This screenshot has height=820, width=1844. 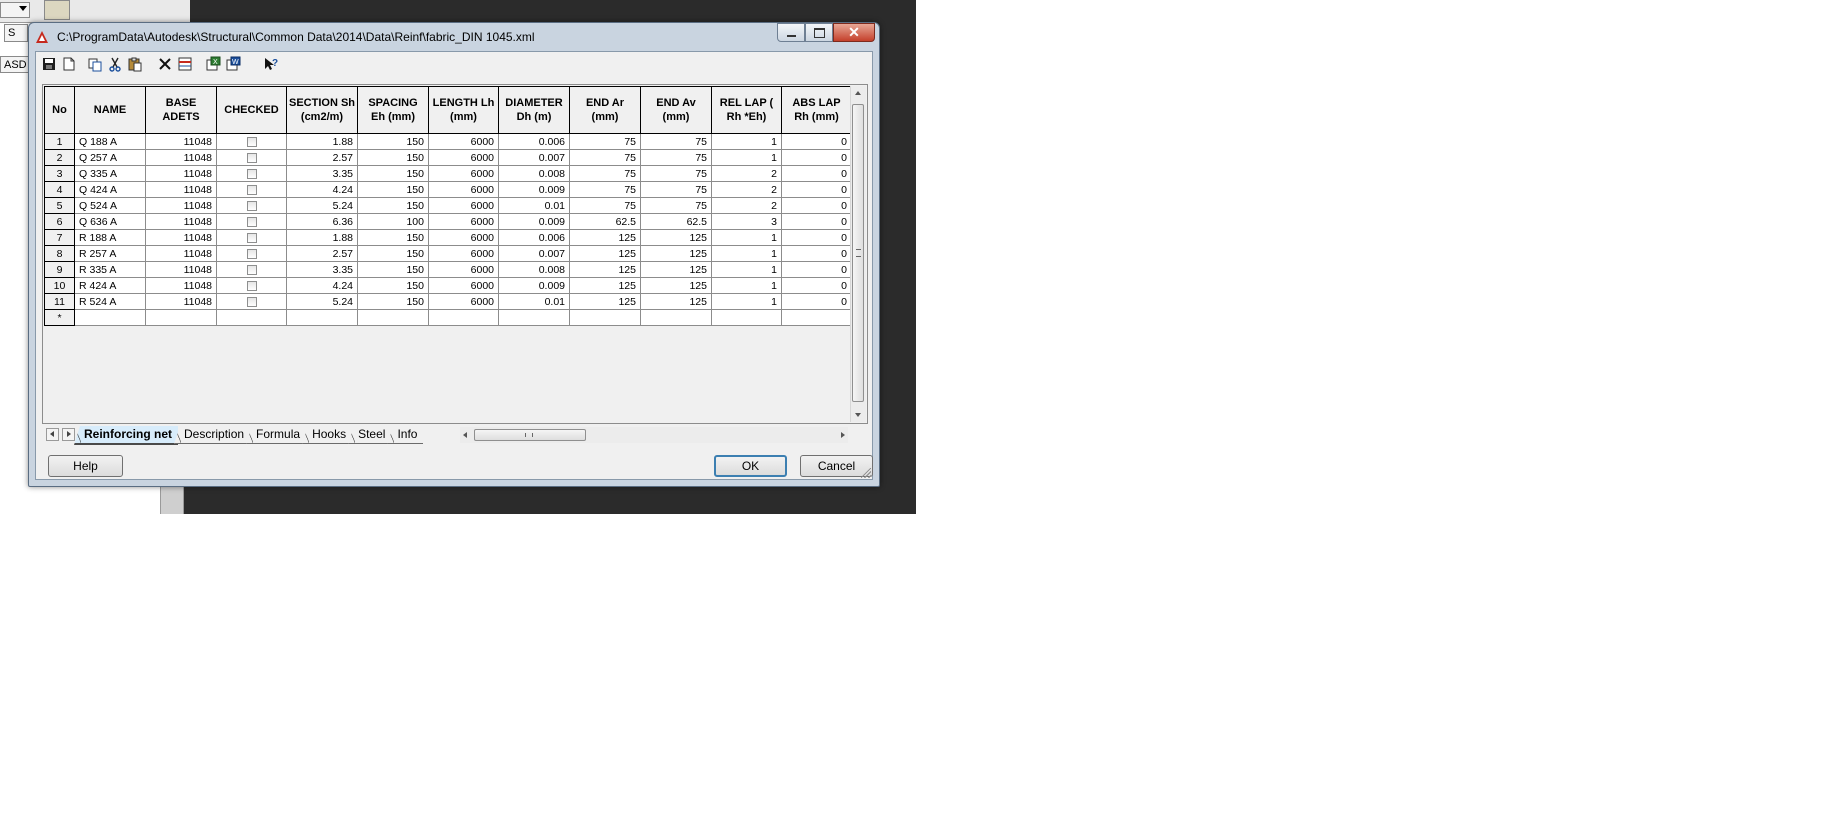 I want to click on tab-description: Description, so click(x=212, y=435).